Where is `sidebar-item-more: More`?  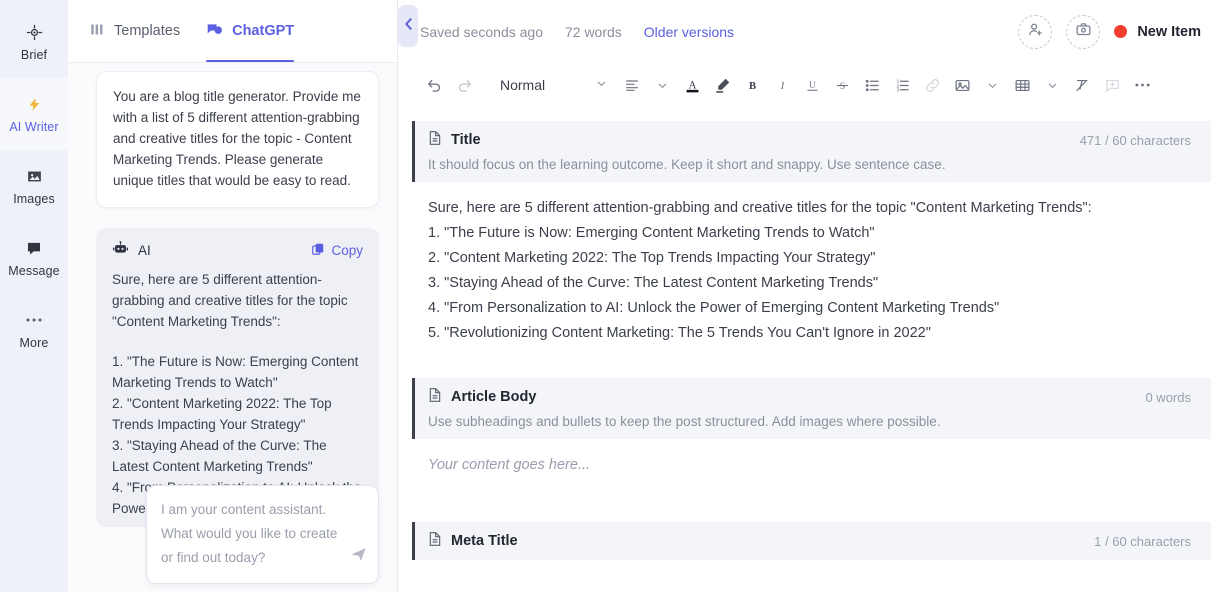 sidebar-item-more: More is located at coordinates (34, 330).